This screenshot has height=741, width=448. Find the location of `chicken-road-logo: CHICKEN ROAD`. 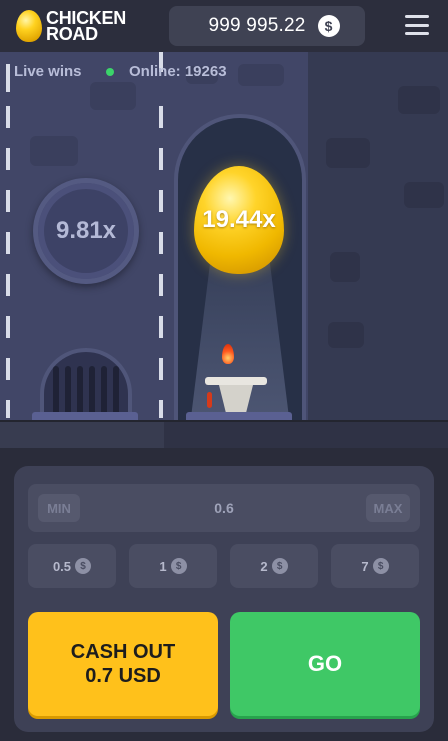

chicken-road-logo: CHICKEN ROAD is located at coordinates (71, 26).